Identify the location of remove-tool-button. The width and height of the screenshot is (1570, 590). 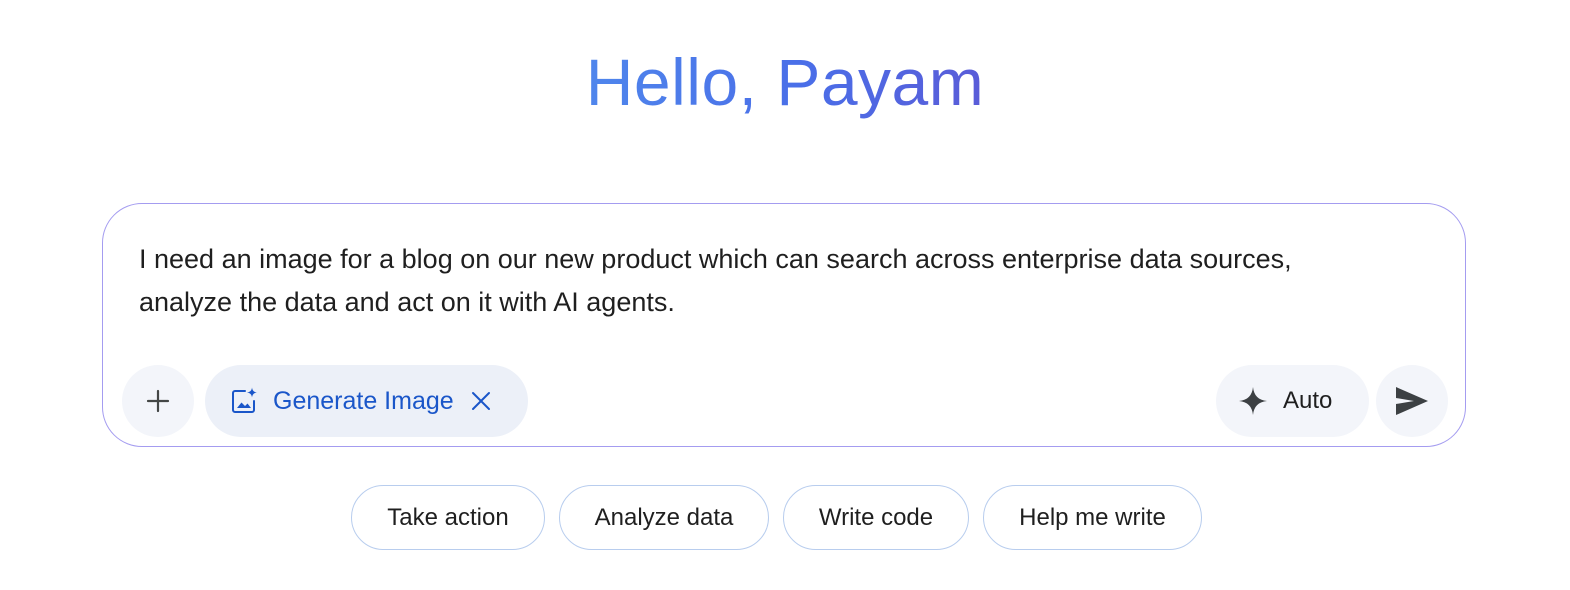
(481, 401).